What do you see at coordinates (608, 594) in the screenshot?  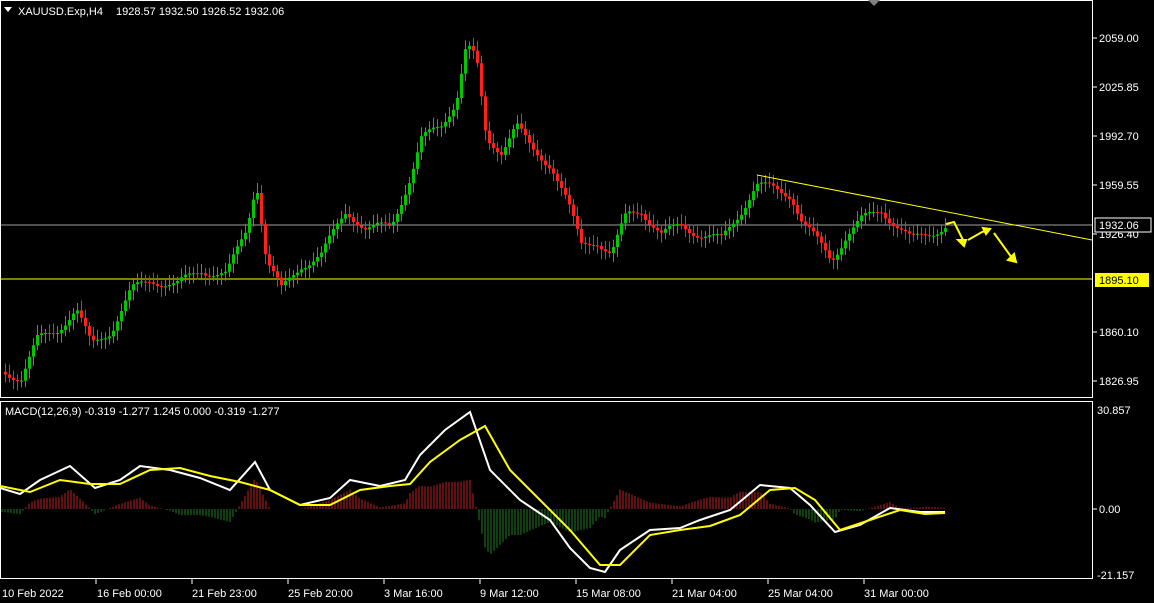 I see `time-tick: 15 Mar 08:00` at bounding box center [608, 594].